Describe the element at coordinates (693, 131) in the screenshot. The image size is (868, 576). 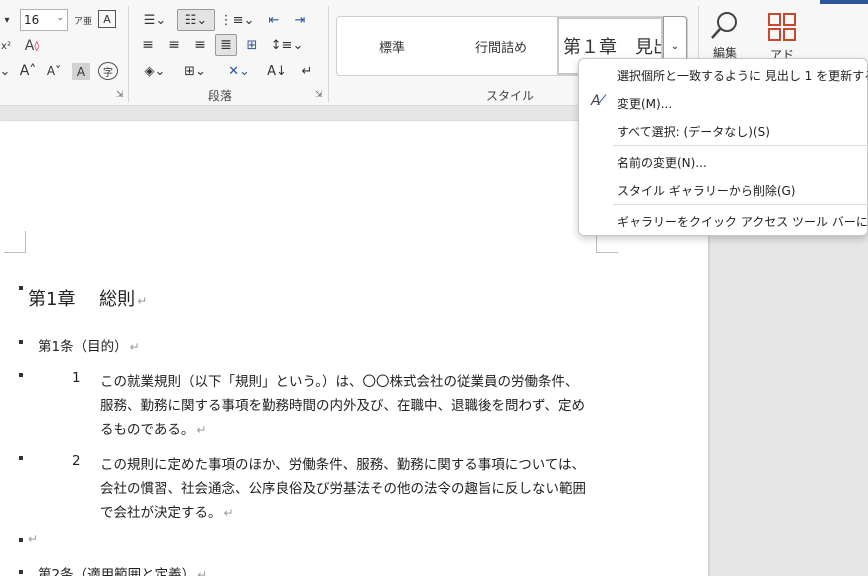
I see `menu-select-all: すべて選択: (データなし)(S)` at that location.